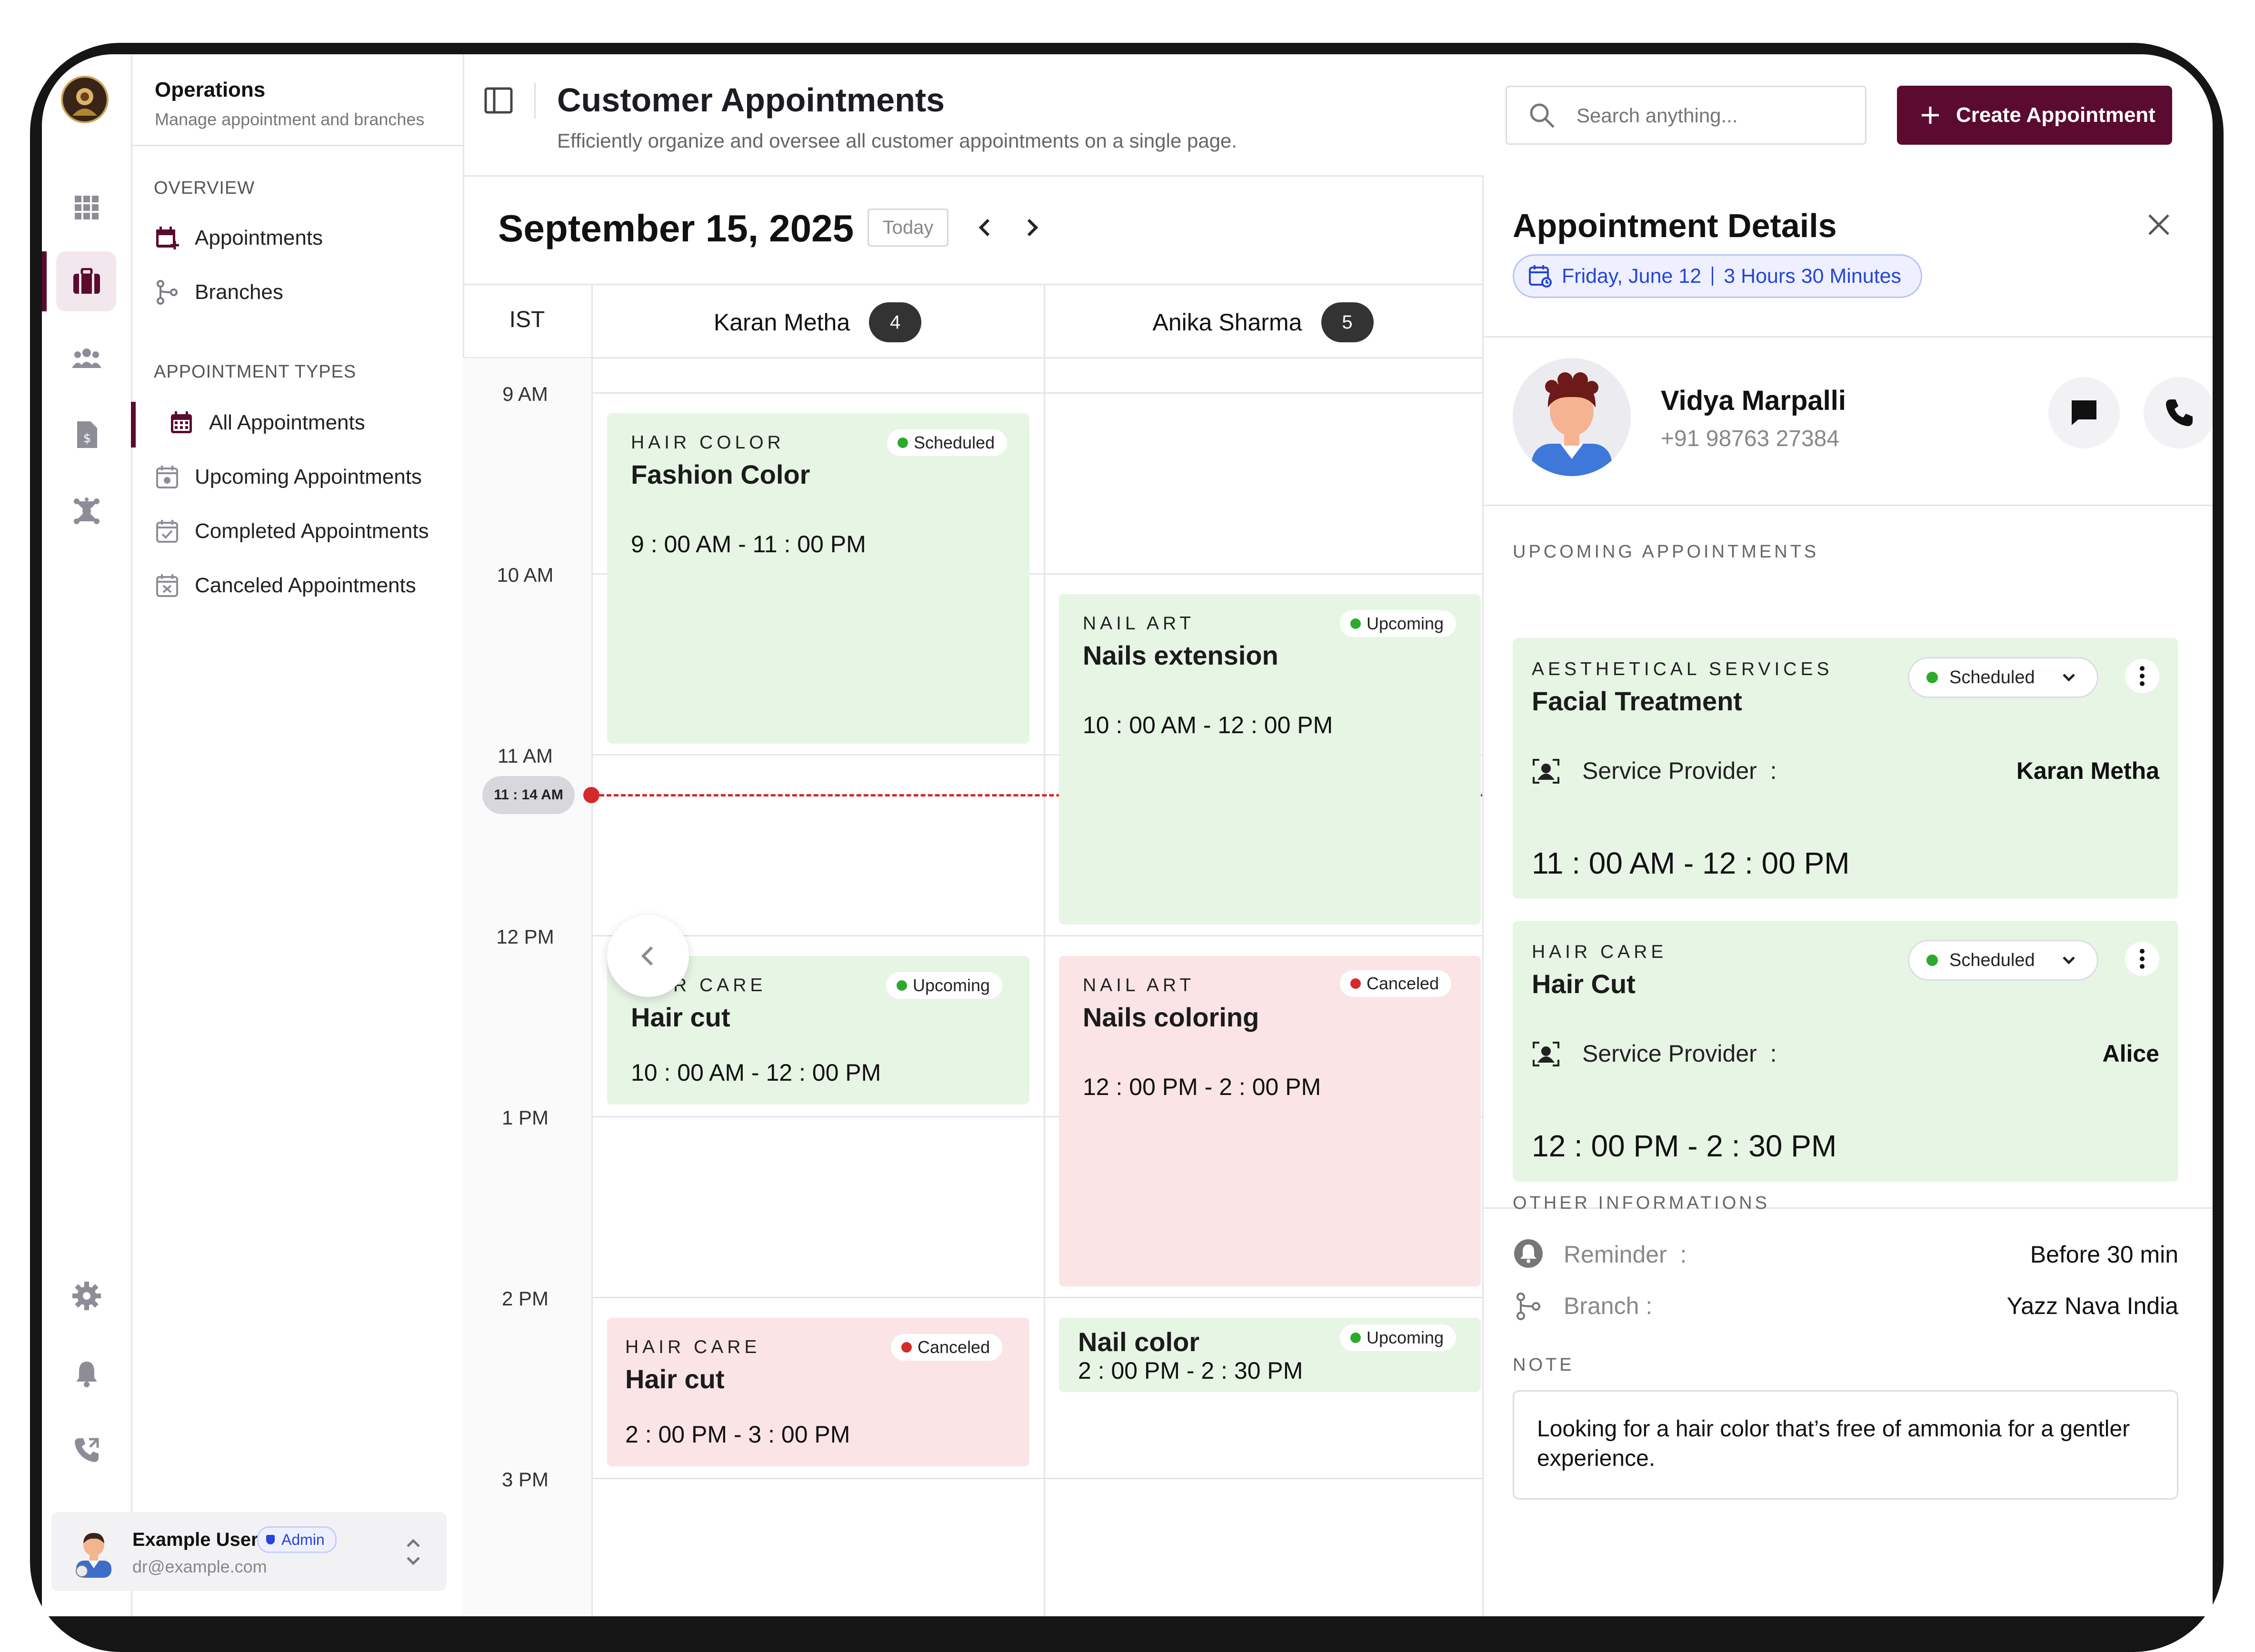 This screenshot has width=2255, height=1652. Describe the element at coordinates (199, 1567) in the screenshot. I see `user-email: dr@example.com` at that location.